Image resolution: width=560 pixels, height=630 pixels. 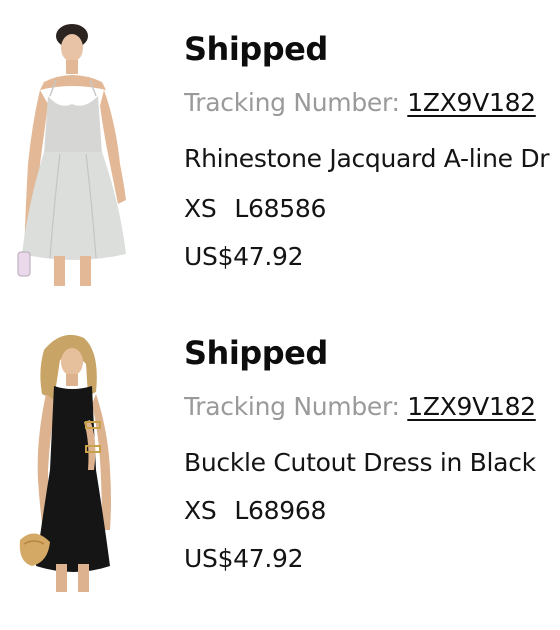 What do you see at coordinates (280, 510) in the screenshot?
I see `product-sku: L68968` at bounding box center [280, 510].